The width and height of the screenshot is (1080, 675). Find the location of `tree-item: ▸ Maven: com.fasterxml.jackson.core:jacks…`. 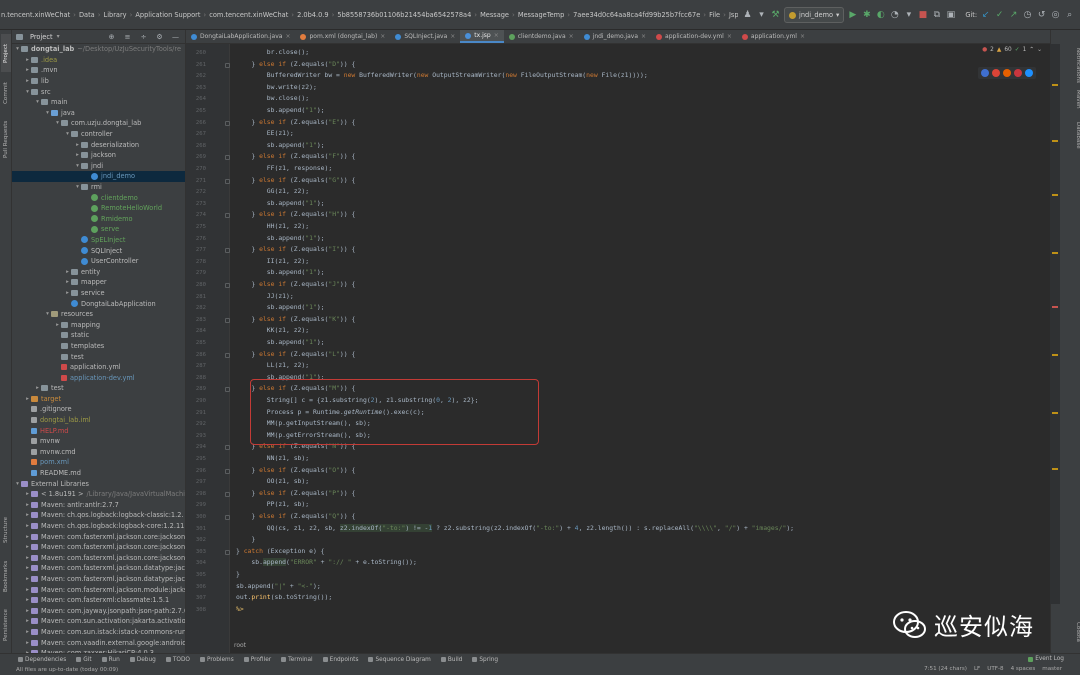

tree-item: ▸ Maven: com.fasterxml.jackson.core:jacks… is located at coordinates (98, 558).